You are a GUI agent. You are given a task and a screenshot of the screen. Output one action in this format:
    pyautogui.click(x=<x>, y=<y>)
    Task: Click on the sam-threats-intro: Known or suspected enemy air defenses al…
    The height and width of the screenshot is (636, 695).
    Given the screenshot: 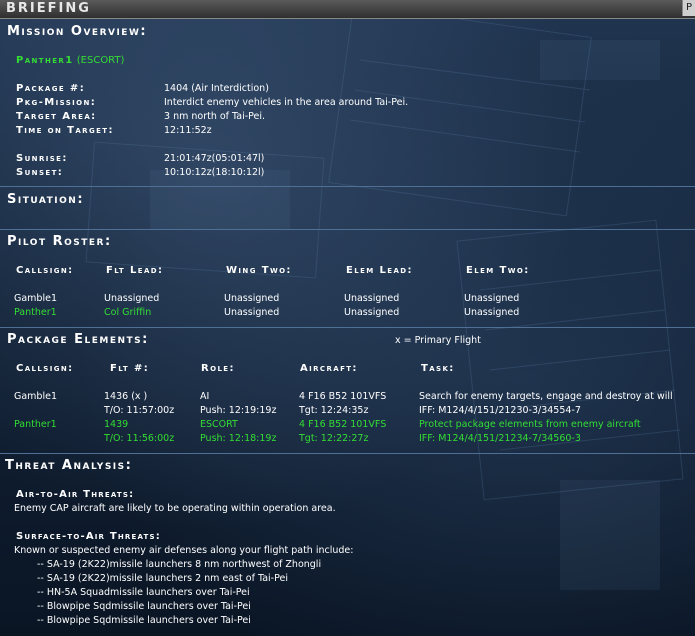 What is the action you would take?
    pyautogui.click(x=184, y=550)
    